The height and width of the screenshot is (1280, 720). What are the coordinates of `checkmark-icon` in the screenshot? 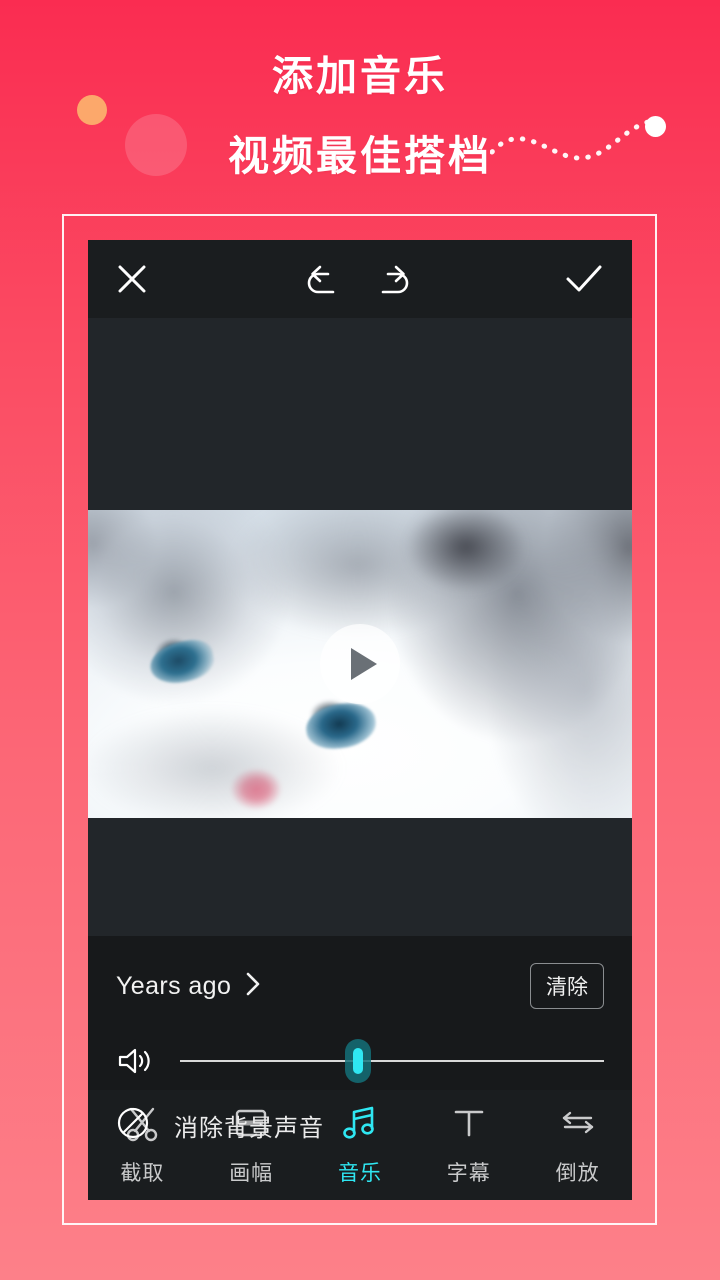 It's located at (584, 279).